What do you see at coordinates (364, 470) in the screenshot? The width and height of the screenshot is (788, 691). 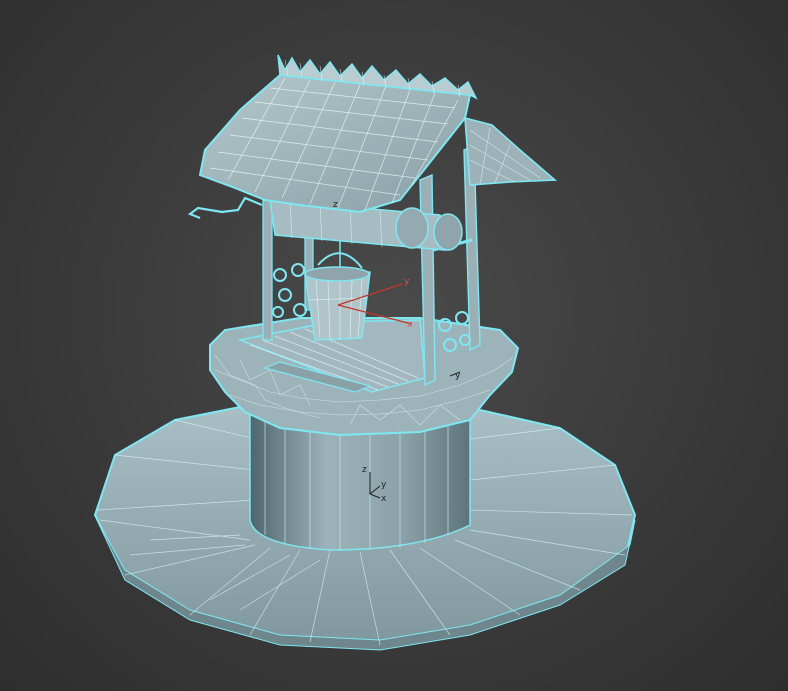 I see `base-axis-z-label: z` at bounding box center [364, 470].